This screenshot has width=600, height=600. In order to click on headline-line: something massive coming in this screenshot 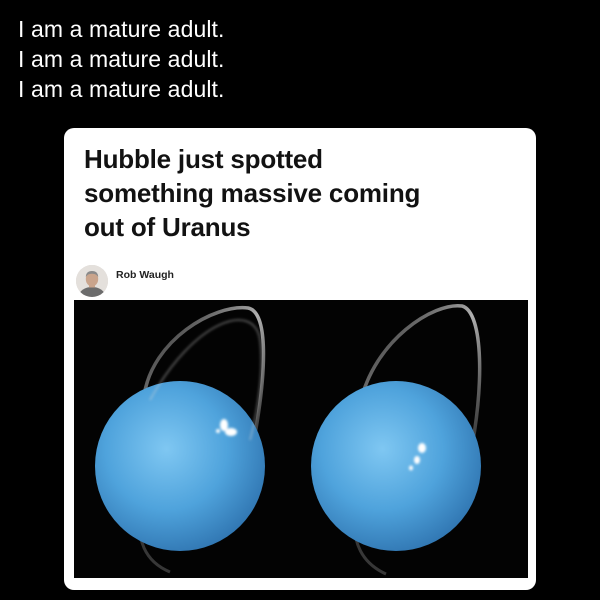, I will do `click(252, 193)`.